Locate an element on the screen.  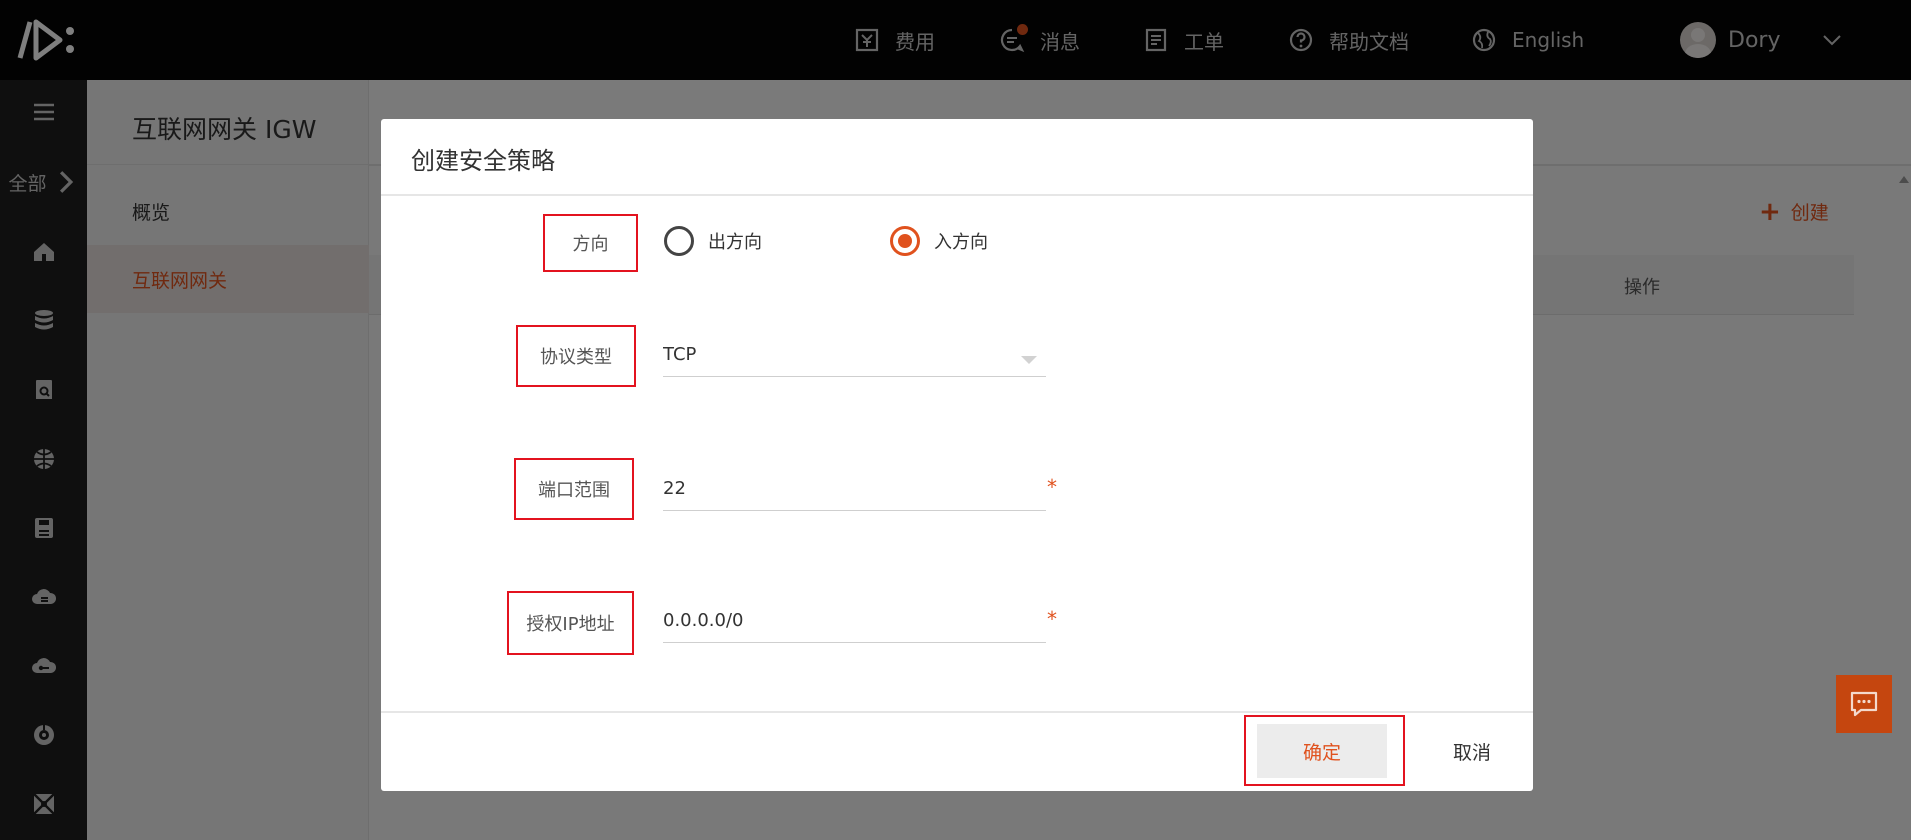
dropdown-arrow-icon is located at coordinates (1029, 360).